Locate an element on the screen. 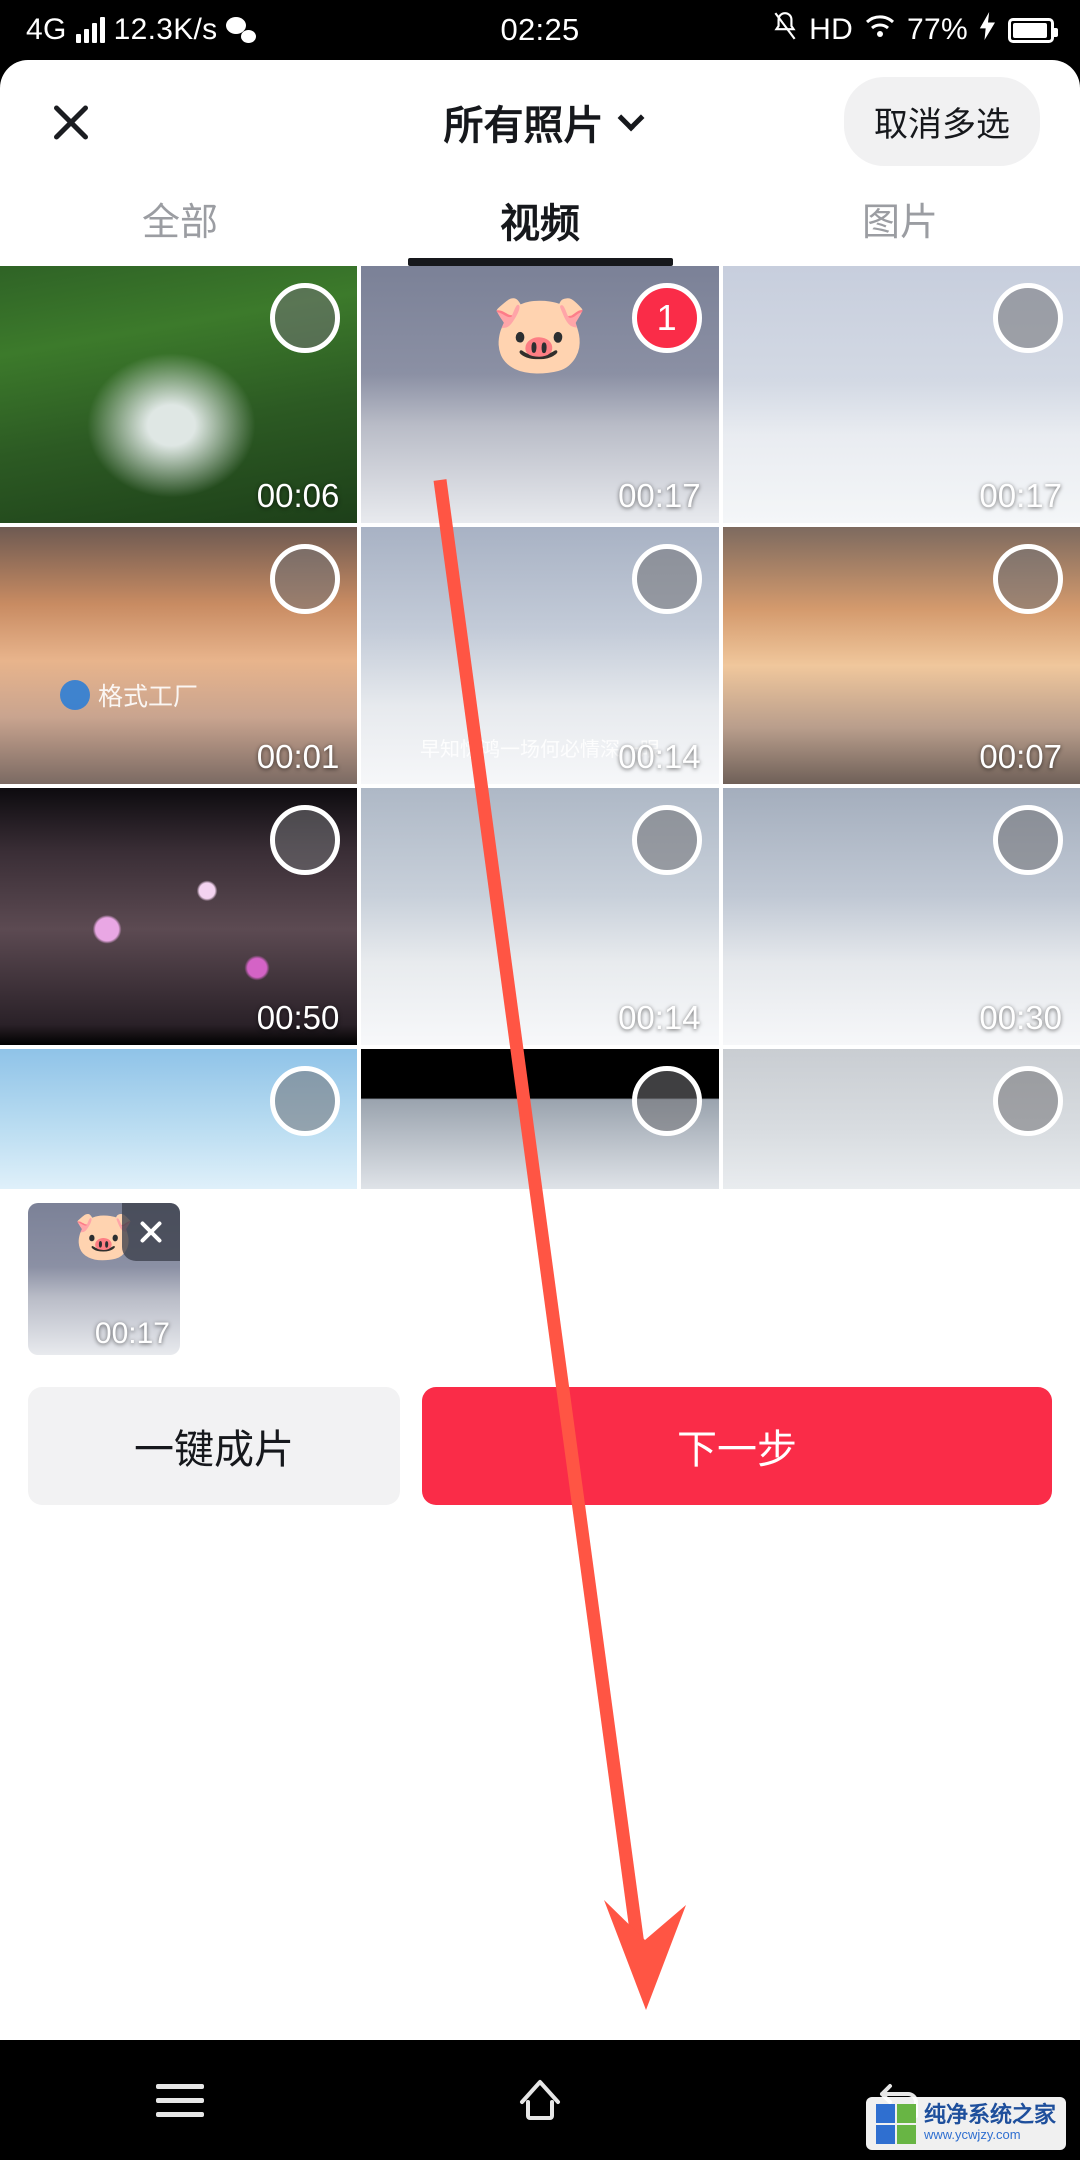 The image size is (1080, 2160). action-bar: 一键成片 下一步 is located at coordinates (540, 1437).